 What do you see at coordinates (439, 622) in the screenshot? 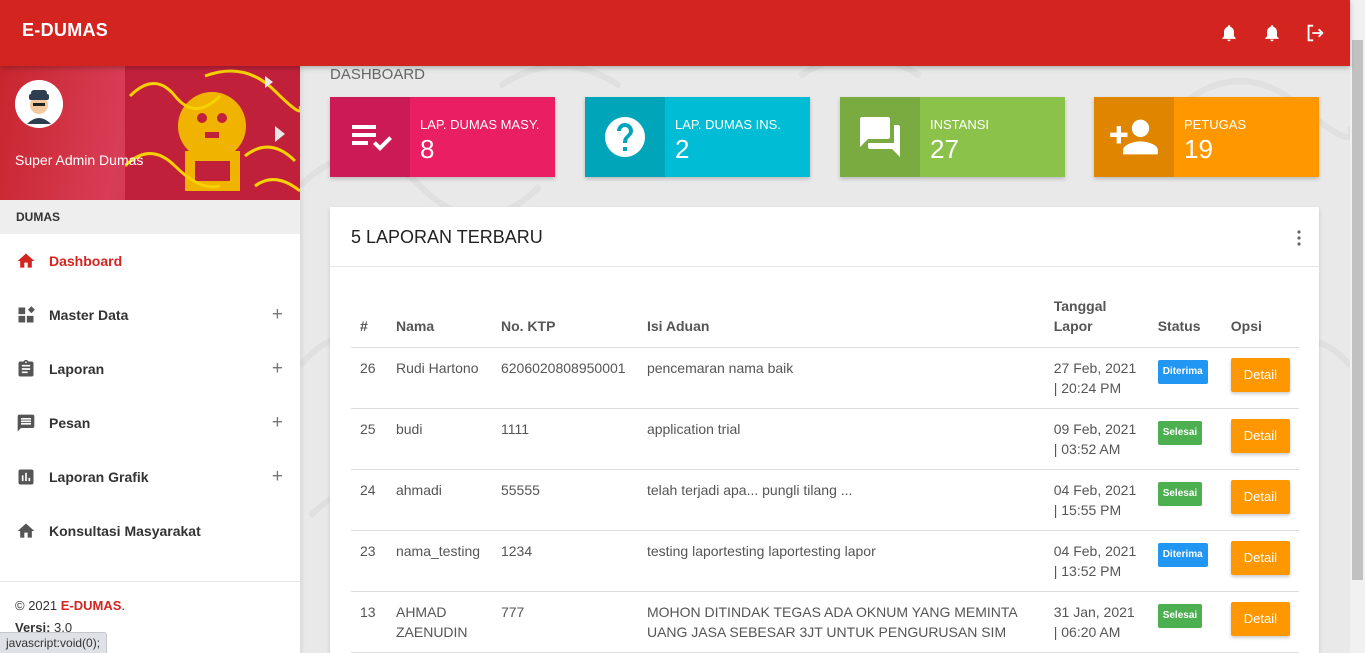
I see `cell-nama: AHMAD ZAENUDIN` at bounding box center [439, 622].